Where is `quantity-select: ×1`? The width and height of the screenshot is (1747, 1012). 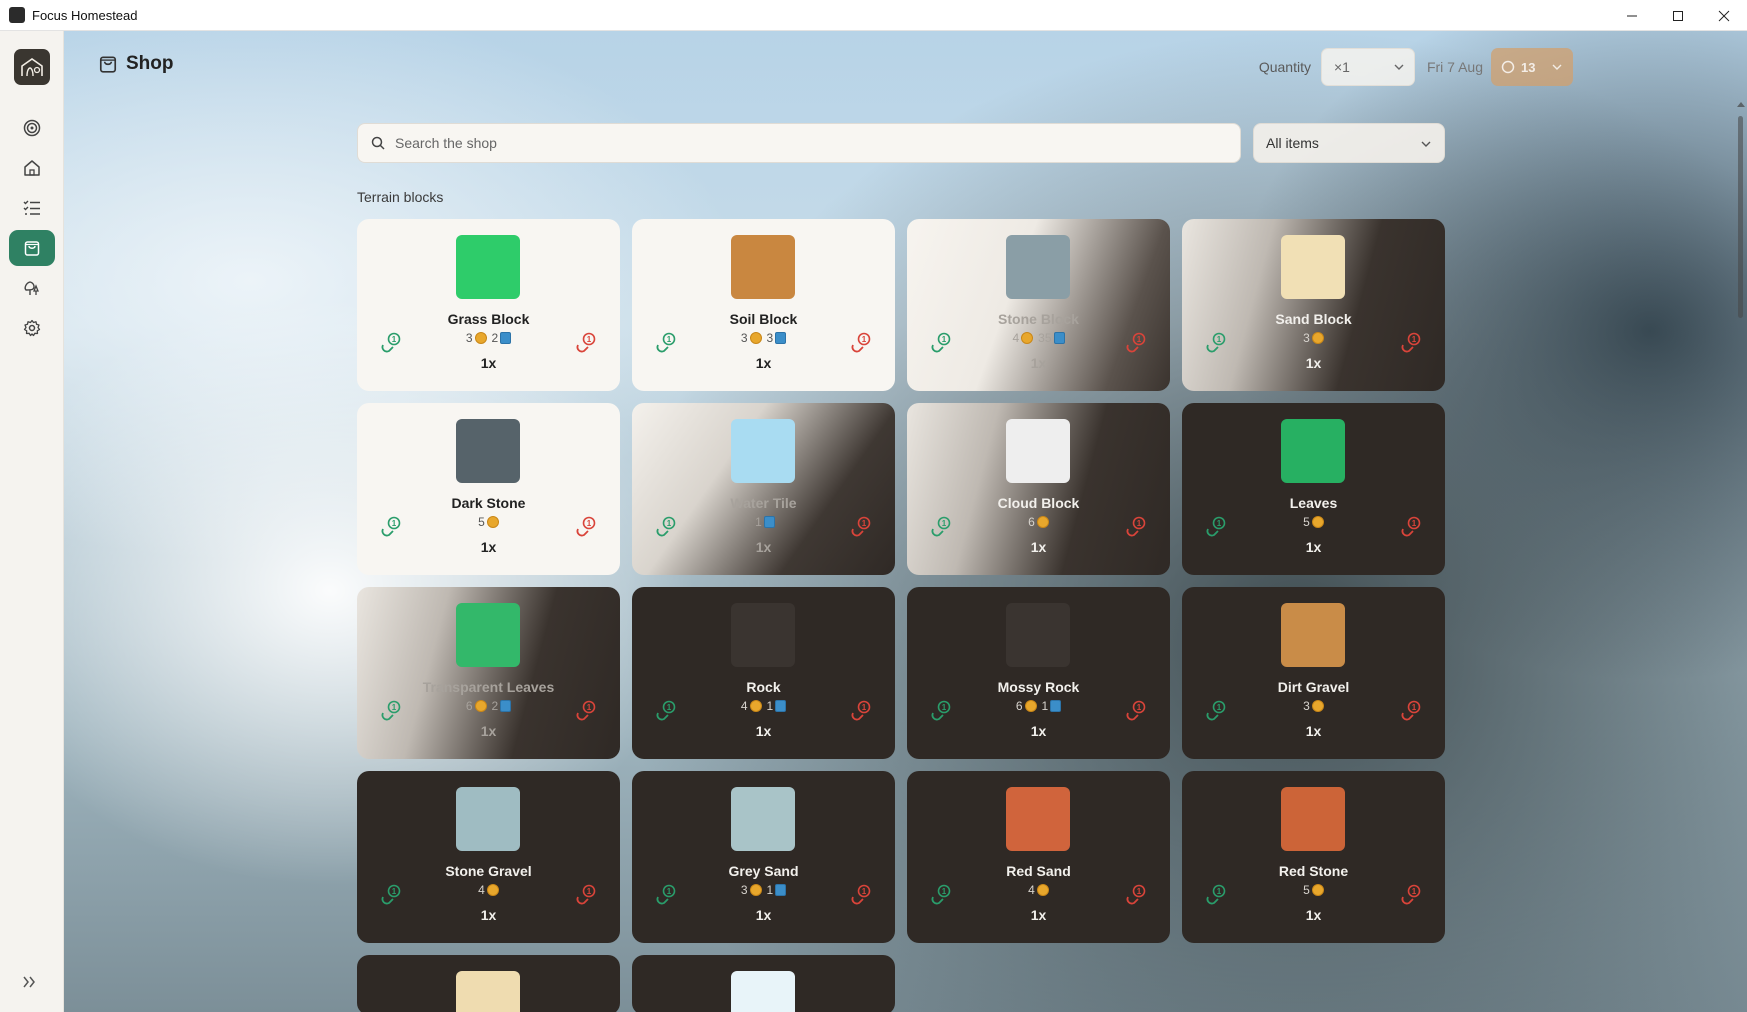 quantity-select: ×1 is located at coordinates (1367, 67).